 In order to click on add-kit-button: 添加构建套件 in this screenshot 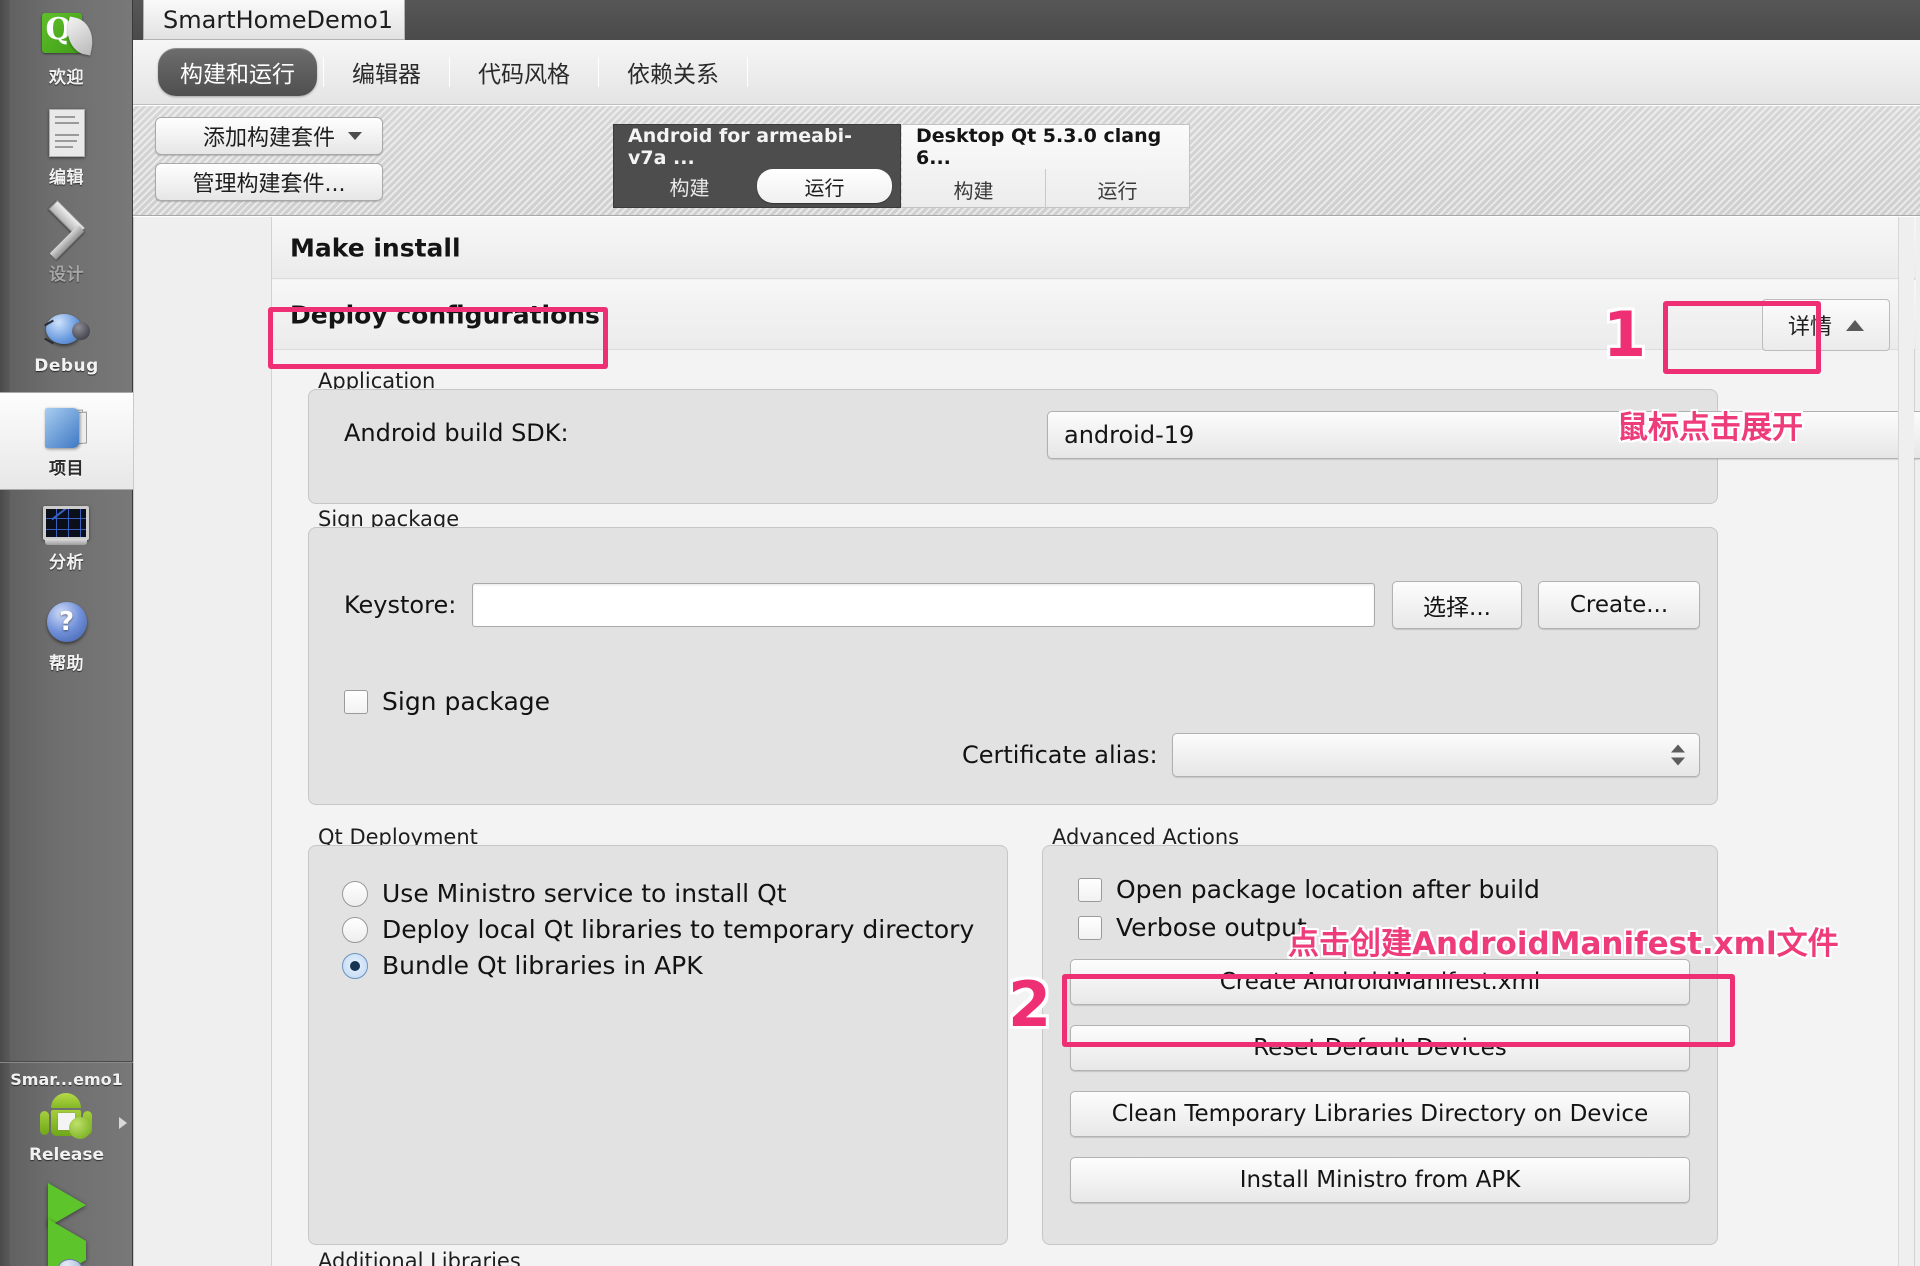, I will do `click(269, 136)`.